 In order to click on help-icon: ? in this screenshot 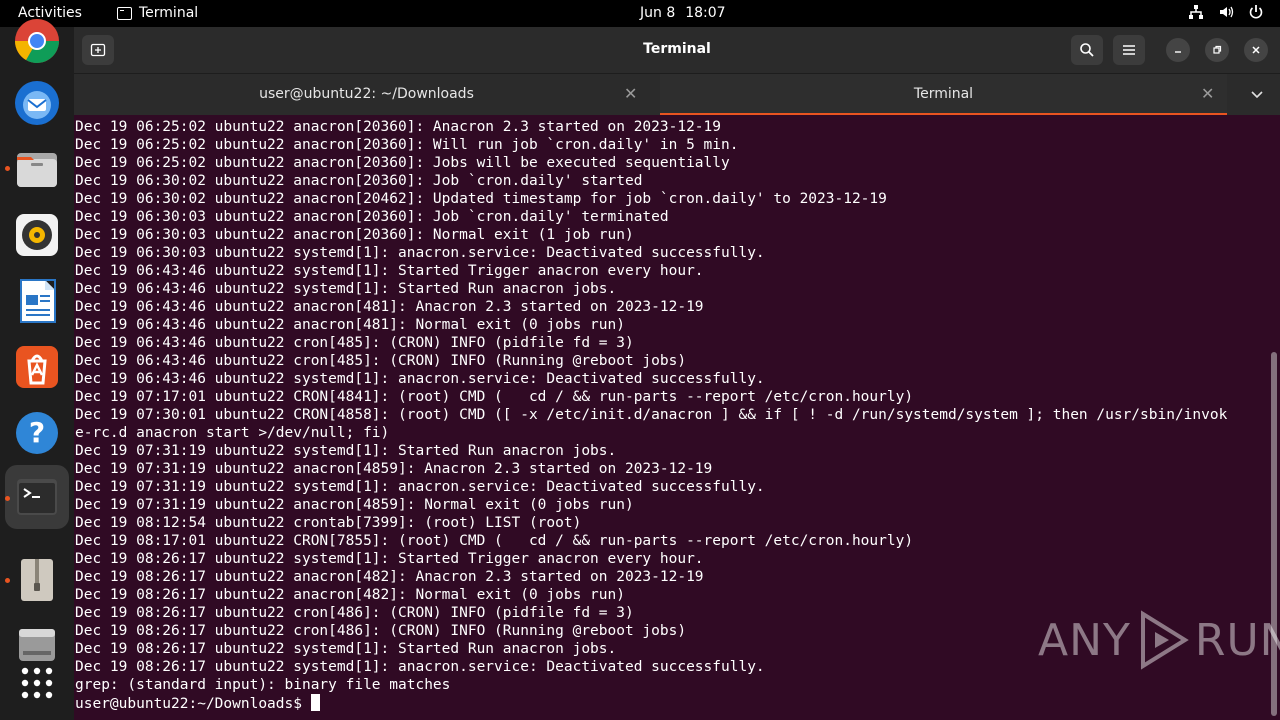, I will do `click(37, 433)`.